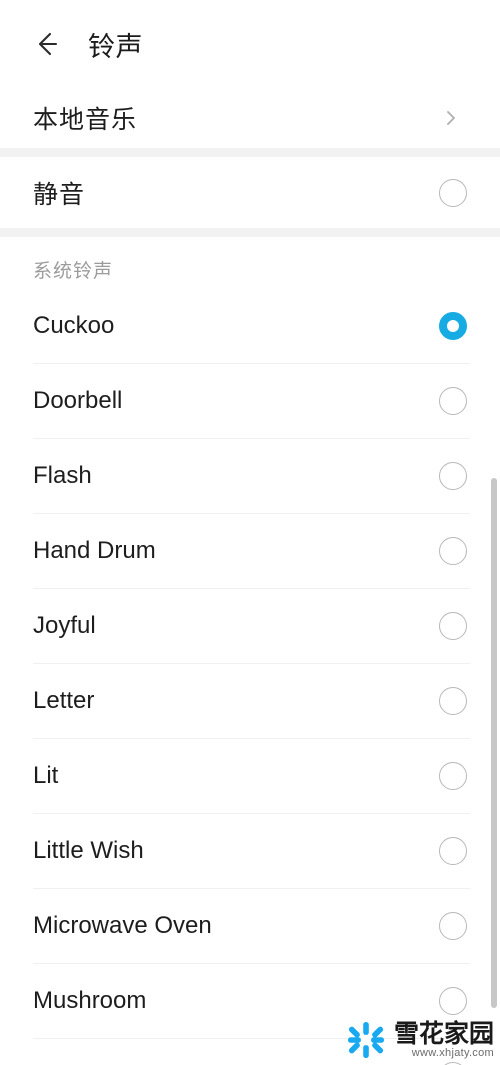 Image resolution: width=500 pixels, height=1065 pixels. I want to click on ringtone-row: Joyful, so click(250, 626).